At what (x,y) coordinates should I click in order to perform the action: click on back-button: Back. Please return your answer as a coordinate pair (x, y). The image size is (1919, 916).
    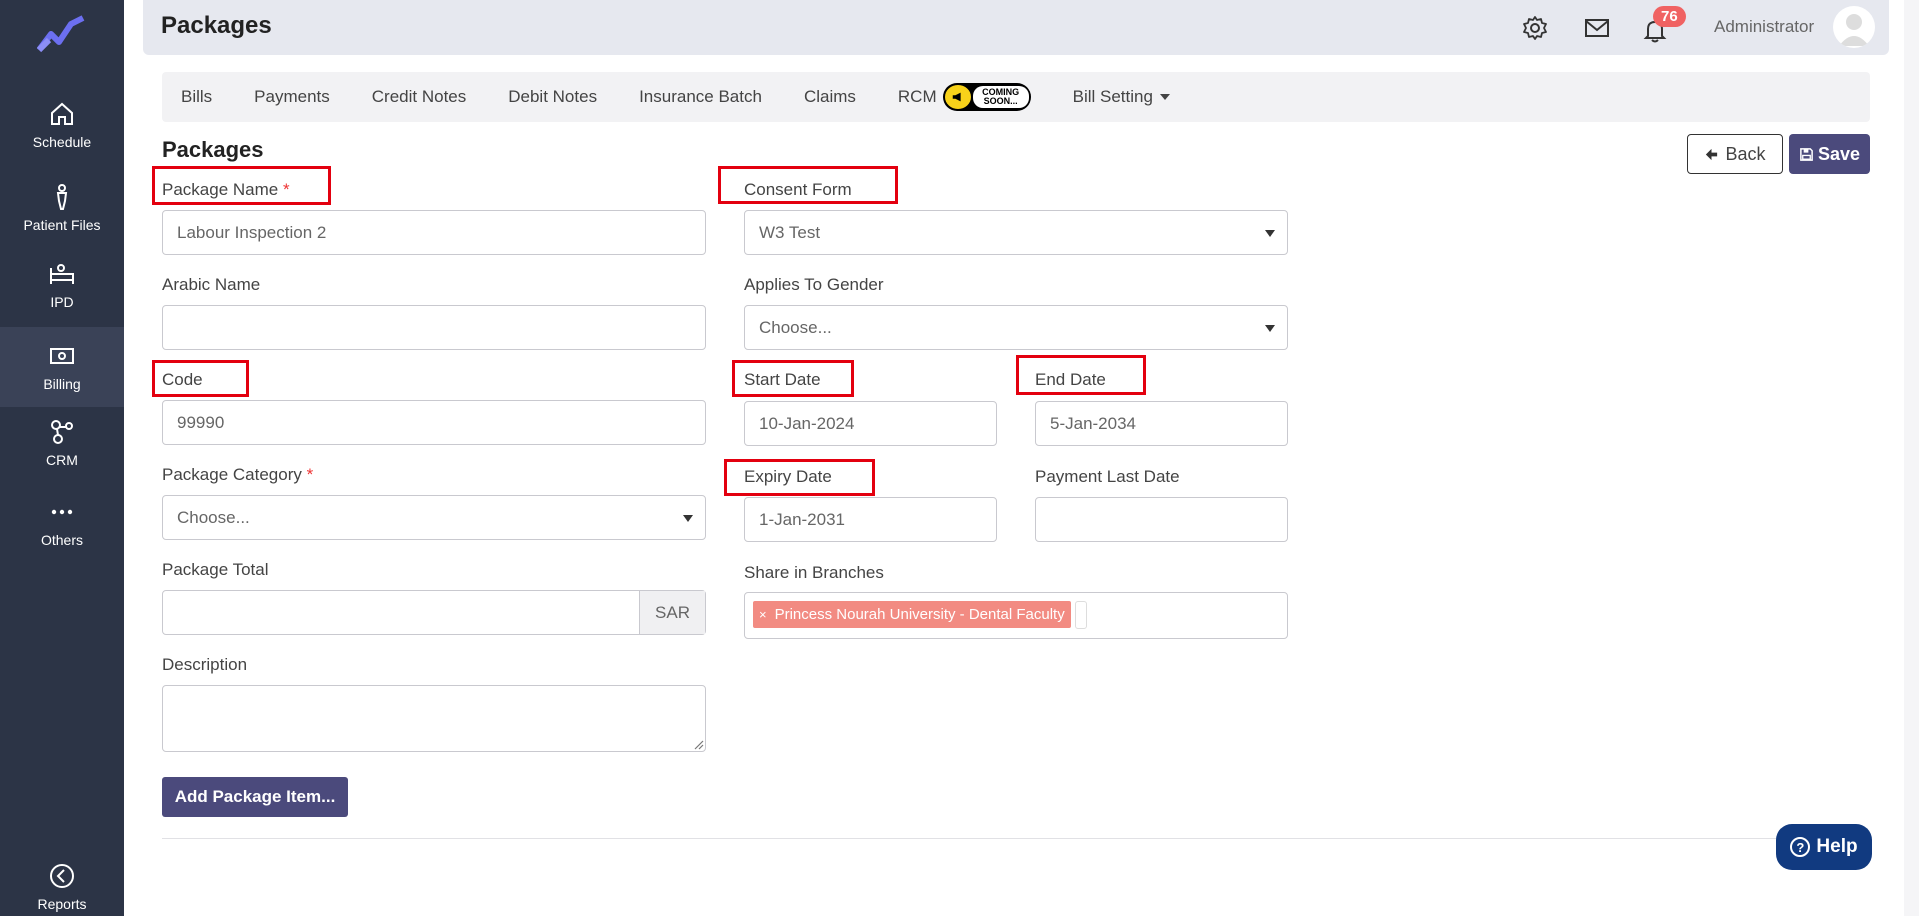
    Looking at the image, I should click on (1735, 154).